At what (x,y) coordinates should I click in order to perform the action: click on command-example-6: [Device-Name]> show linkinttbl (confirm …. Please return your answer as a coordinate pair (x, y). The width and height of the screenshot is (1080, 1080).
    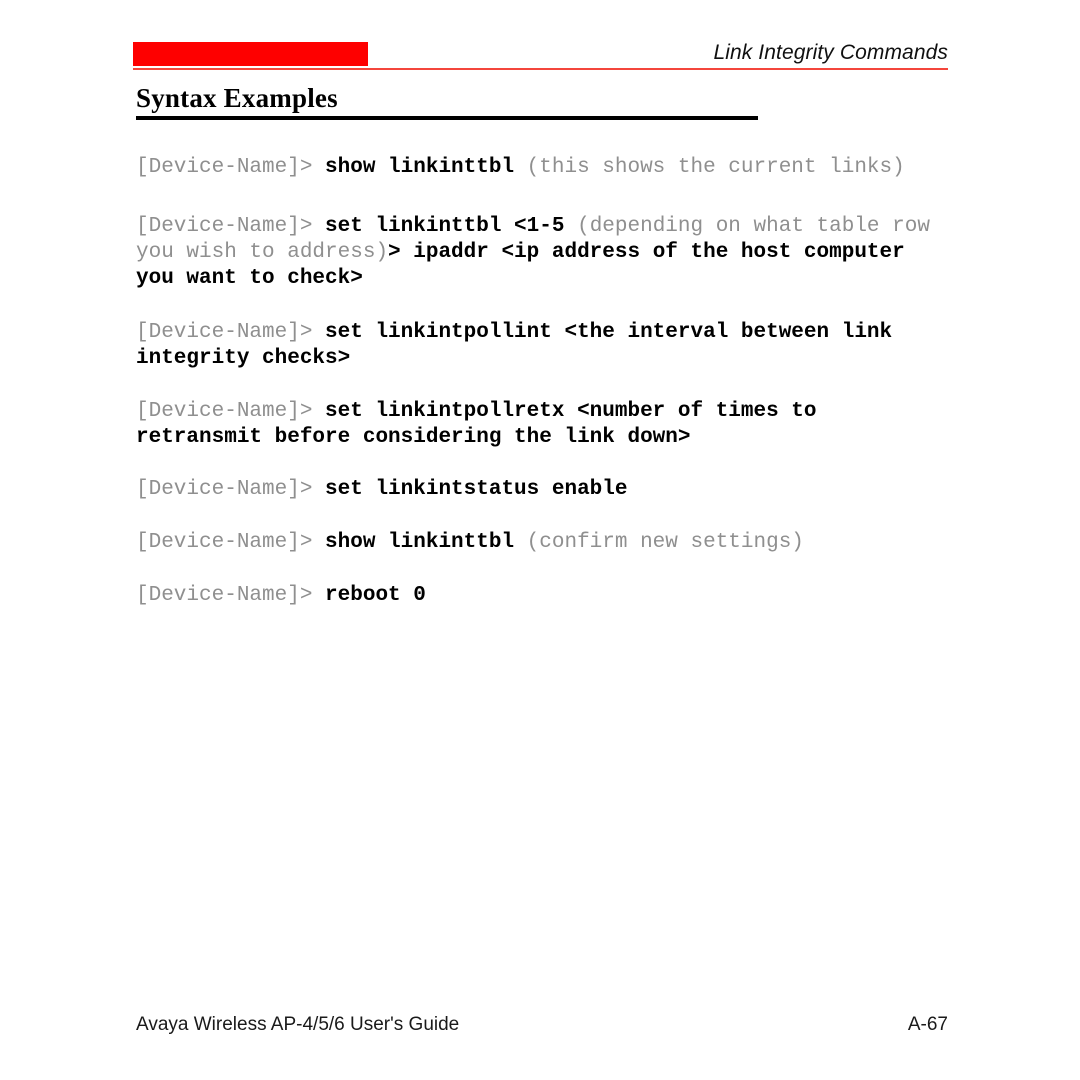
    Looking at the image, I should click on (542, 543).